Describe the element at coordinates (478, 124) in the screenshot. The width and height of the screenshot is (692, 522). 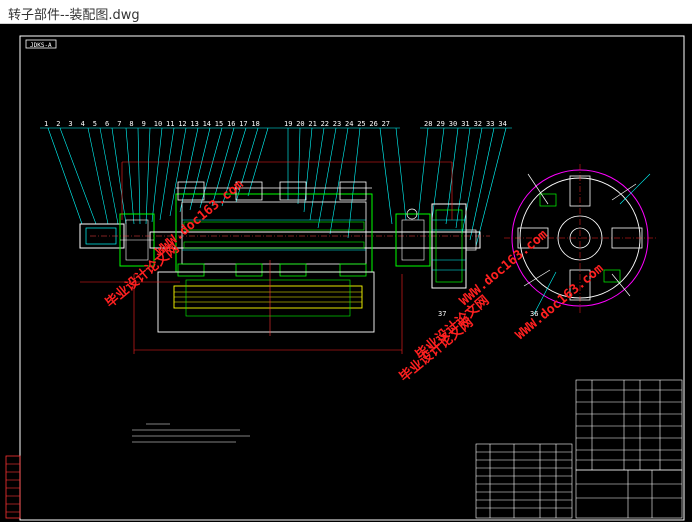
I see `part-number-32: 32` at that location.